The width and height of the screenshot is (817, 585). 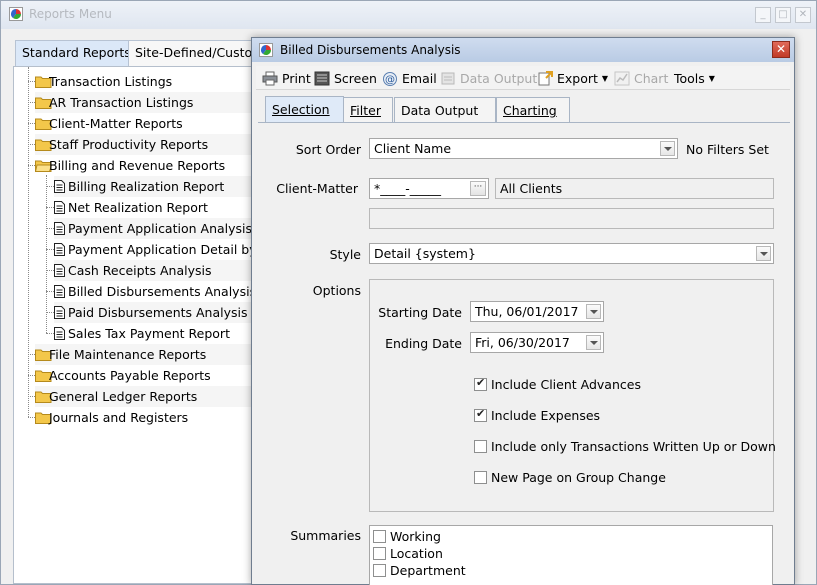 I want to click on tree-folder-item: Transaction Listings, so click(x=140, y=81).